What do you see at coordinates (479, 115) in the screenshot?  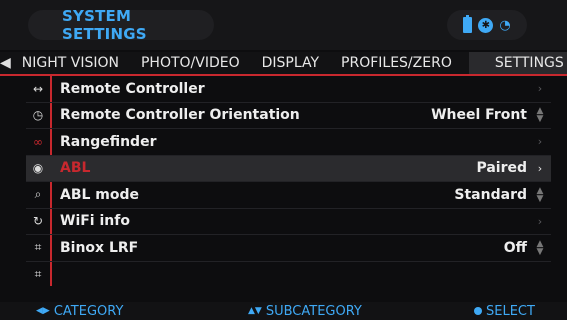 I see `row-value: Wheel Front` at bounding box center [479, 115].